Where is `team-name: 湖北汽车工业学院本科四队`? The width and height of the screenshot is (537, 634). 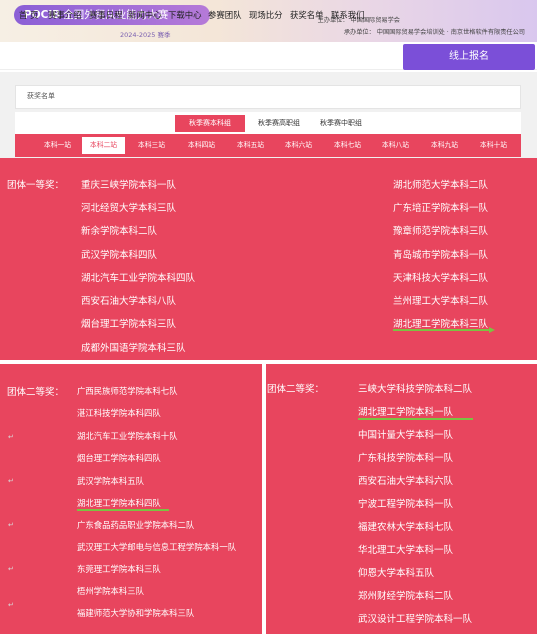
team-name: 湖北汽车工业学院本科四队 is located at coordinates (138, 278).